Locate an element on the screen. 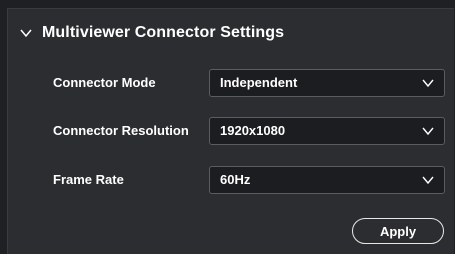  frame-rate-label: Frame Rate is located at coordinates (88, 179).